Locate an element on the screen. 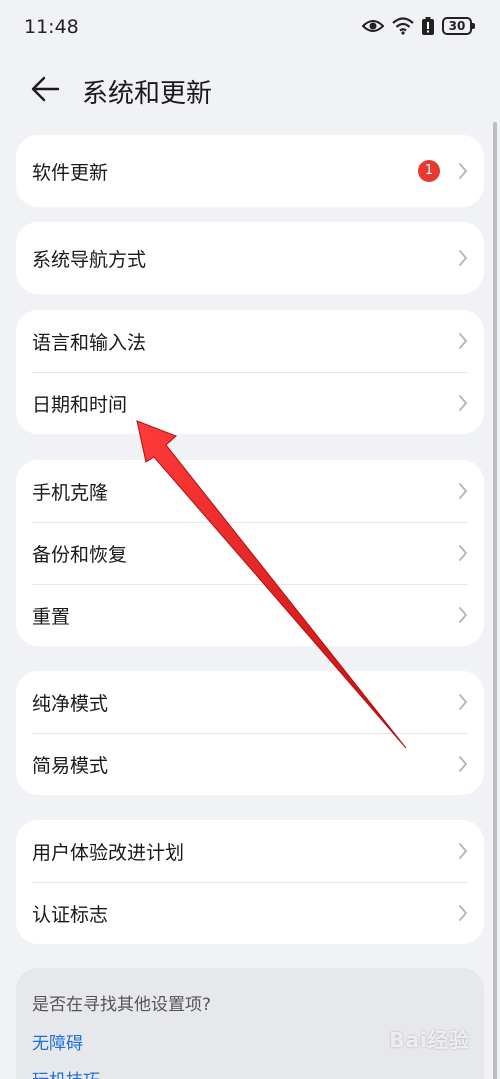 The height and width of the screenshot is (1079, 500). certification-label: 认证标志 is located at coordinates (70, 914).